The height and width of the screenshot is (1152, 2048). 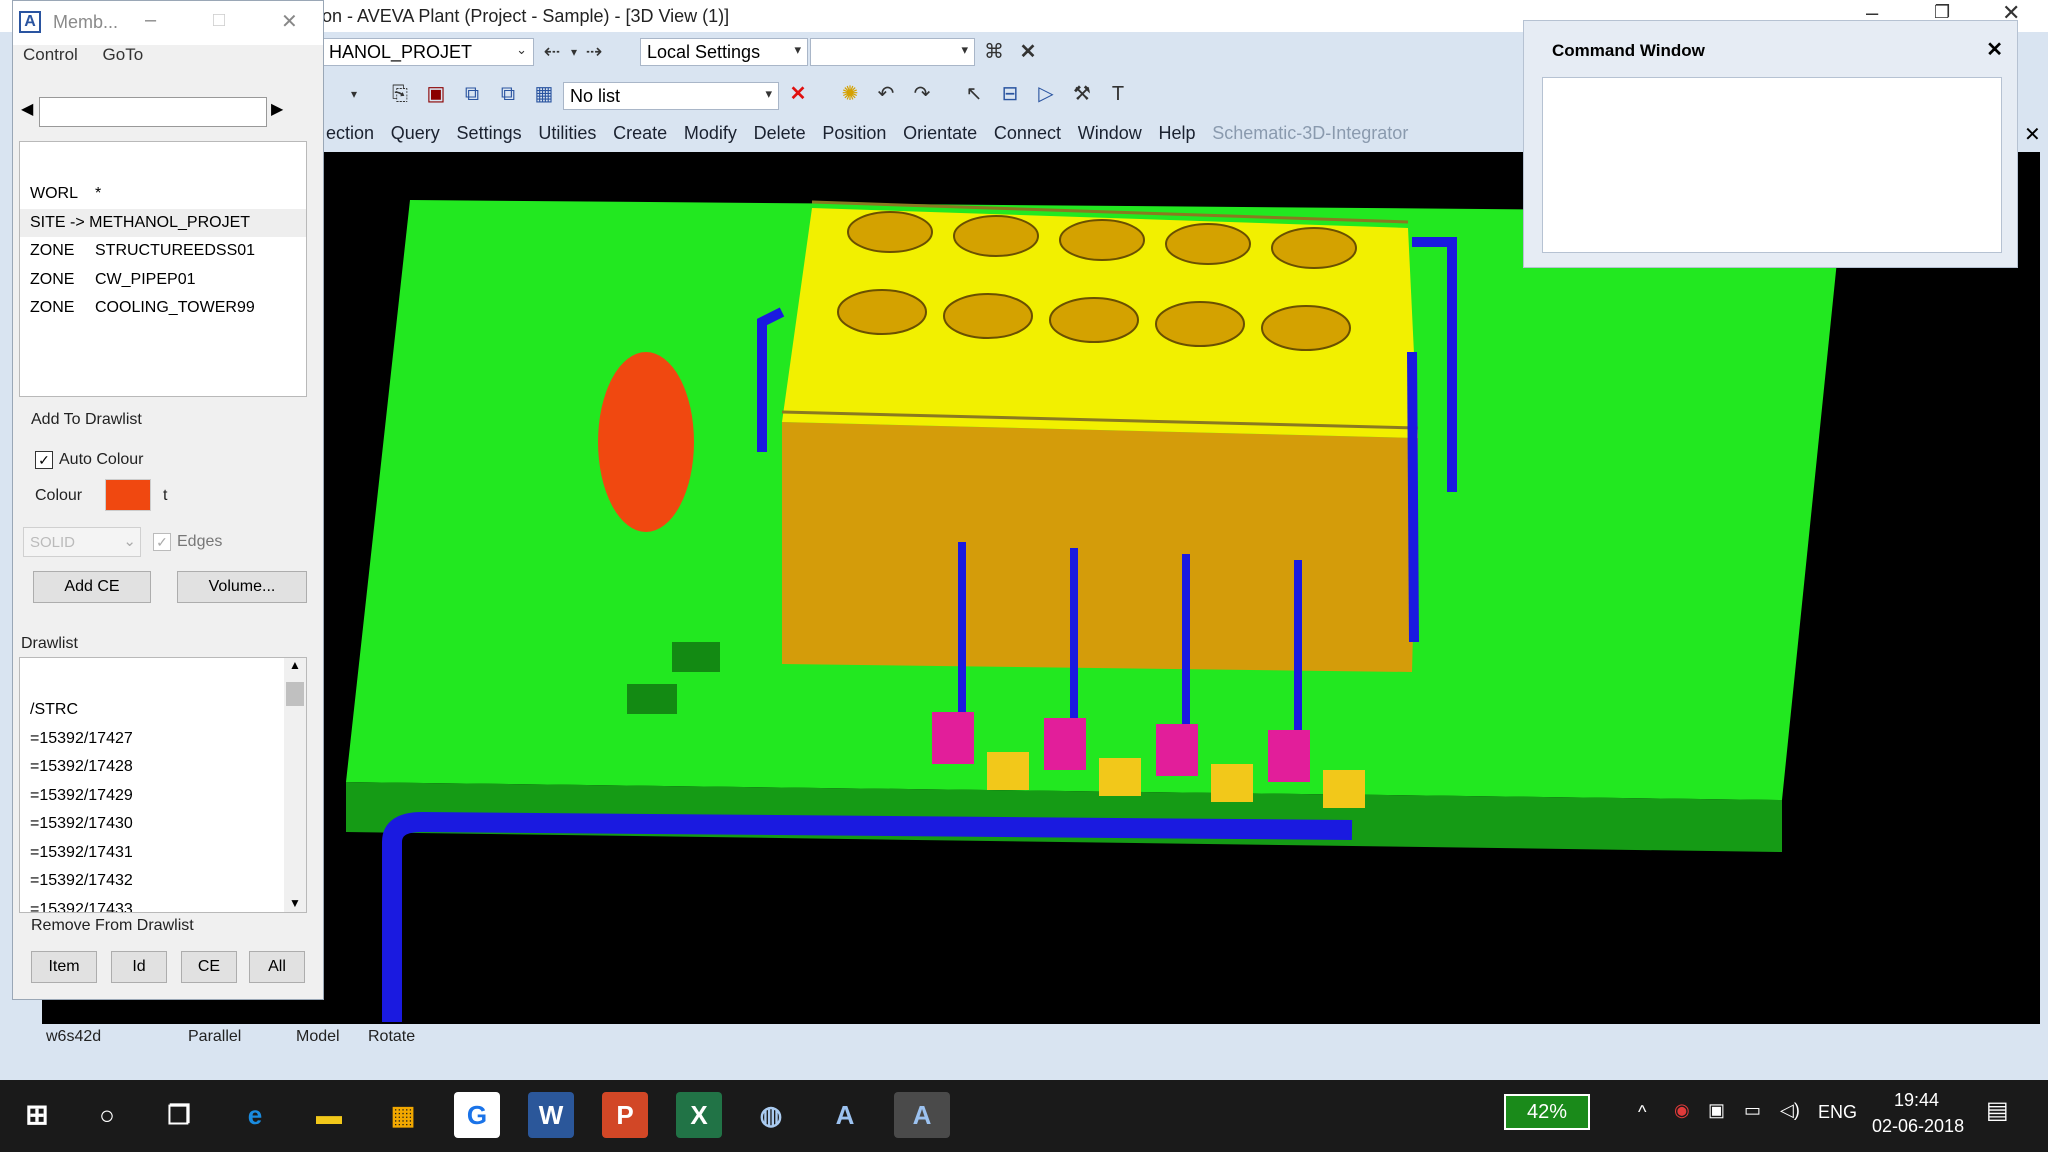 I want to click on auto-colour-label: Auto Colour, so click(x=101, y=459).